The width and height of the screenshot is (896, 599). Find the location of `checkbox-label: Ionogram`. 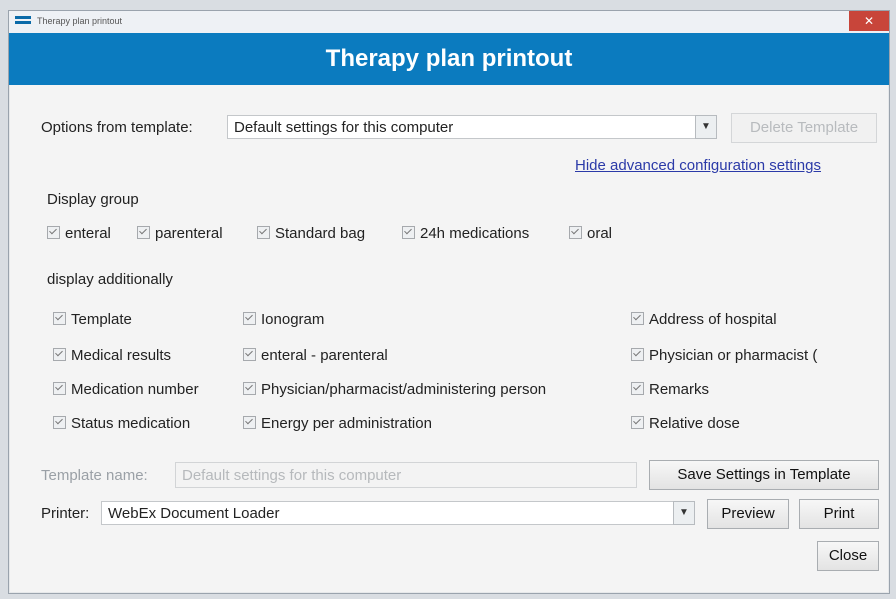

checkbox-label: Ionogram is located at coordinates (293, 319).